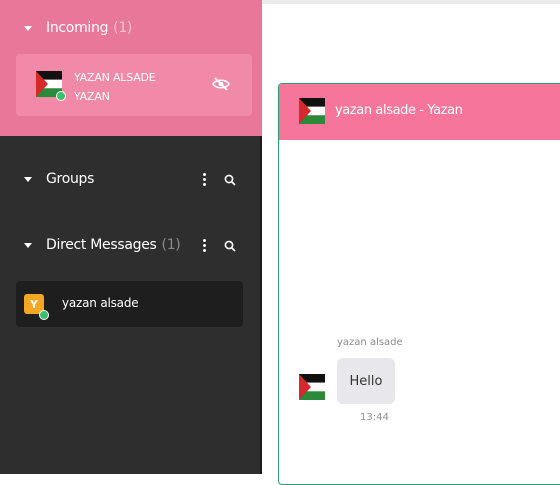 The height and width of the screenshot is (485, 560). Describe the element at coordinates (219, 245) in the screenshot. I see `direct-messages-tools` at that location.